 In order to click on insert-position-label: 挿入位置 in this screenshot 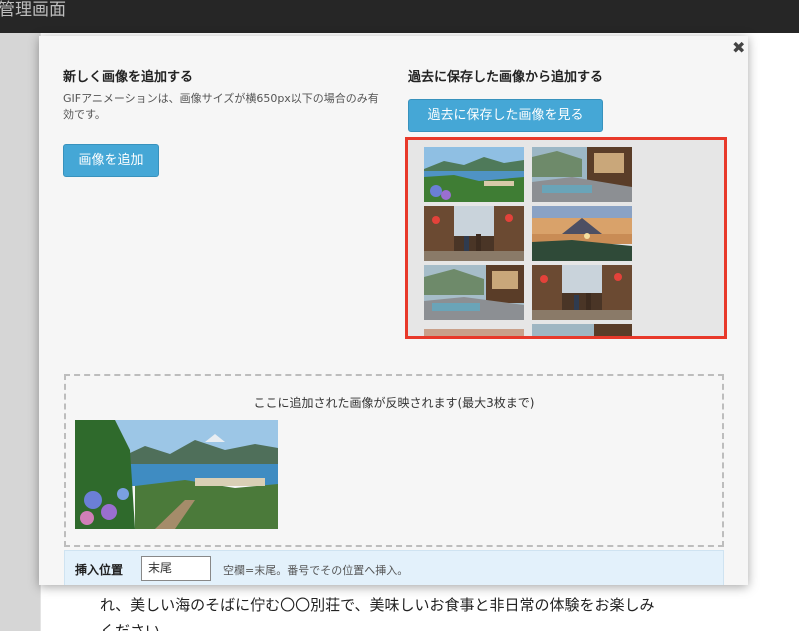, I will do `click(99, 570)`.